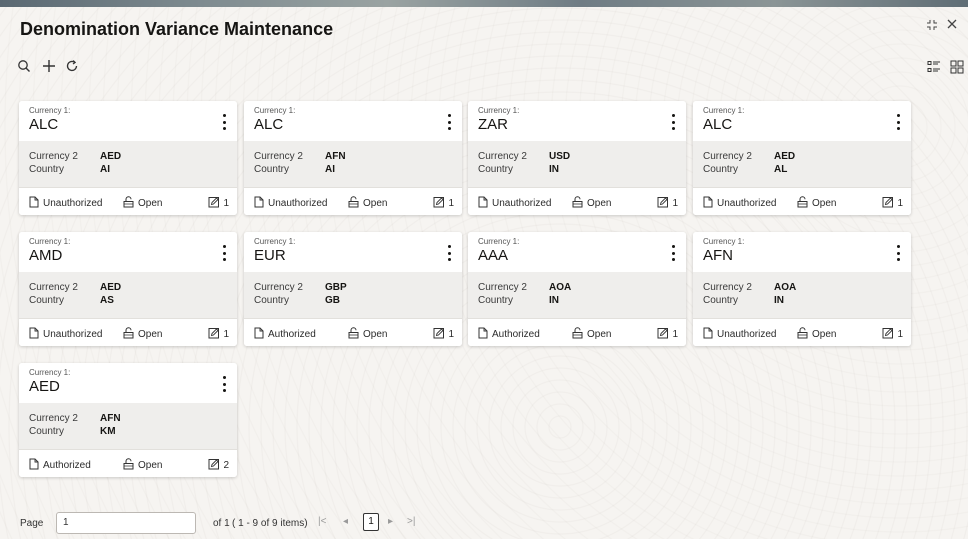 This screenshot has width=968, height=539. I want to click on close-icon, so click(952, 25).